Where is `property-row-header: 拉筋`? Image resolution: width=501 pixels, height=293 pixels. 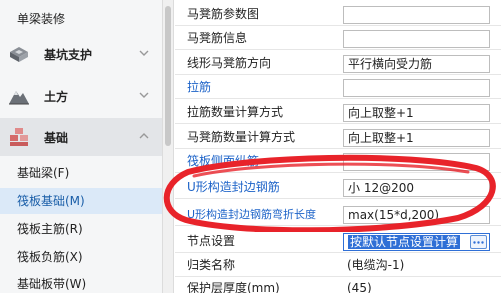
property-row-header: 拉筋 is located at coordinates (338, 87).